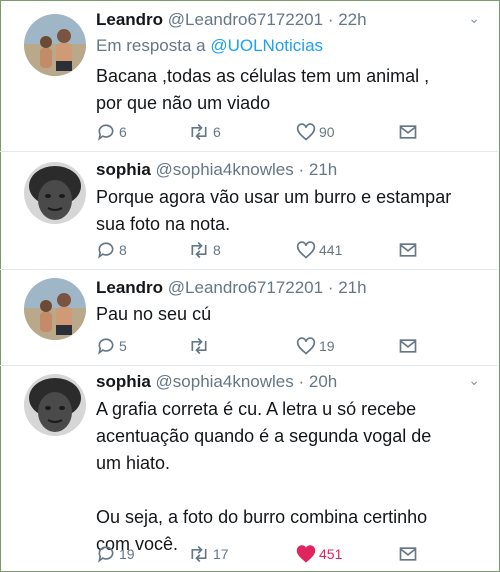 The image size is (500, 572). I want to click on reply-count: 8, so click(123, 250).